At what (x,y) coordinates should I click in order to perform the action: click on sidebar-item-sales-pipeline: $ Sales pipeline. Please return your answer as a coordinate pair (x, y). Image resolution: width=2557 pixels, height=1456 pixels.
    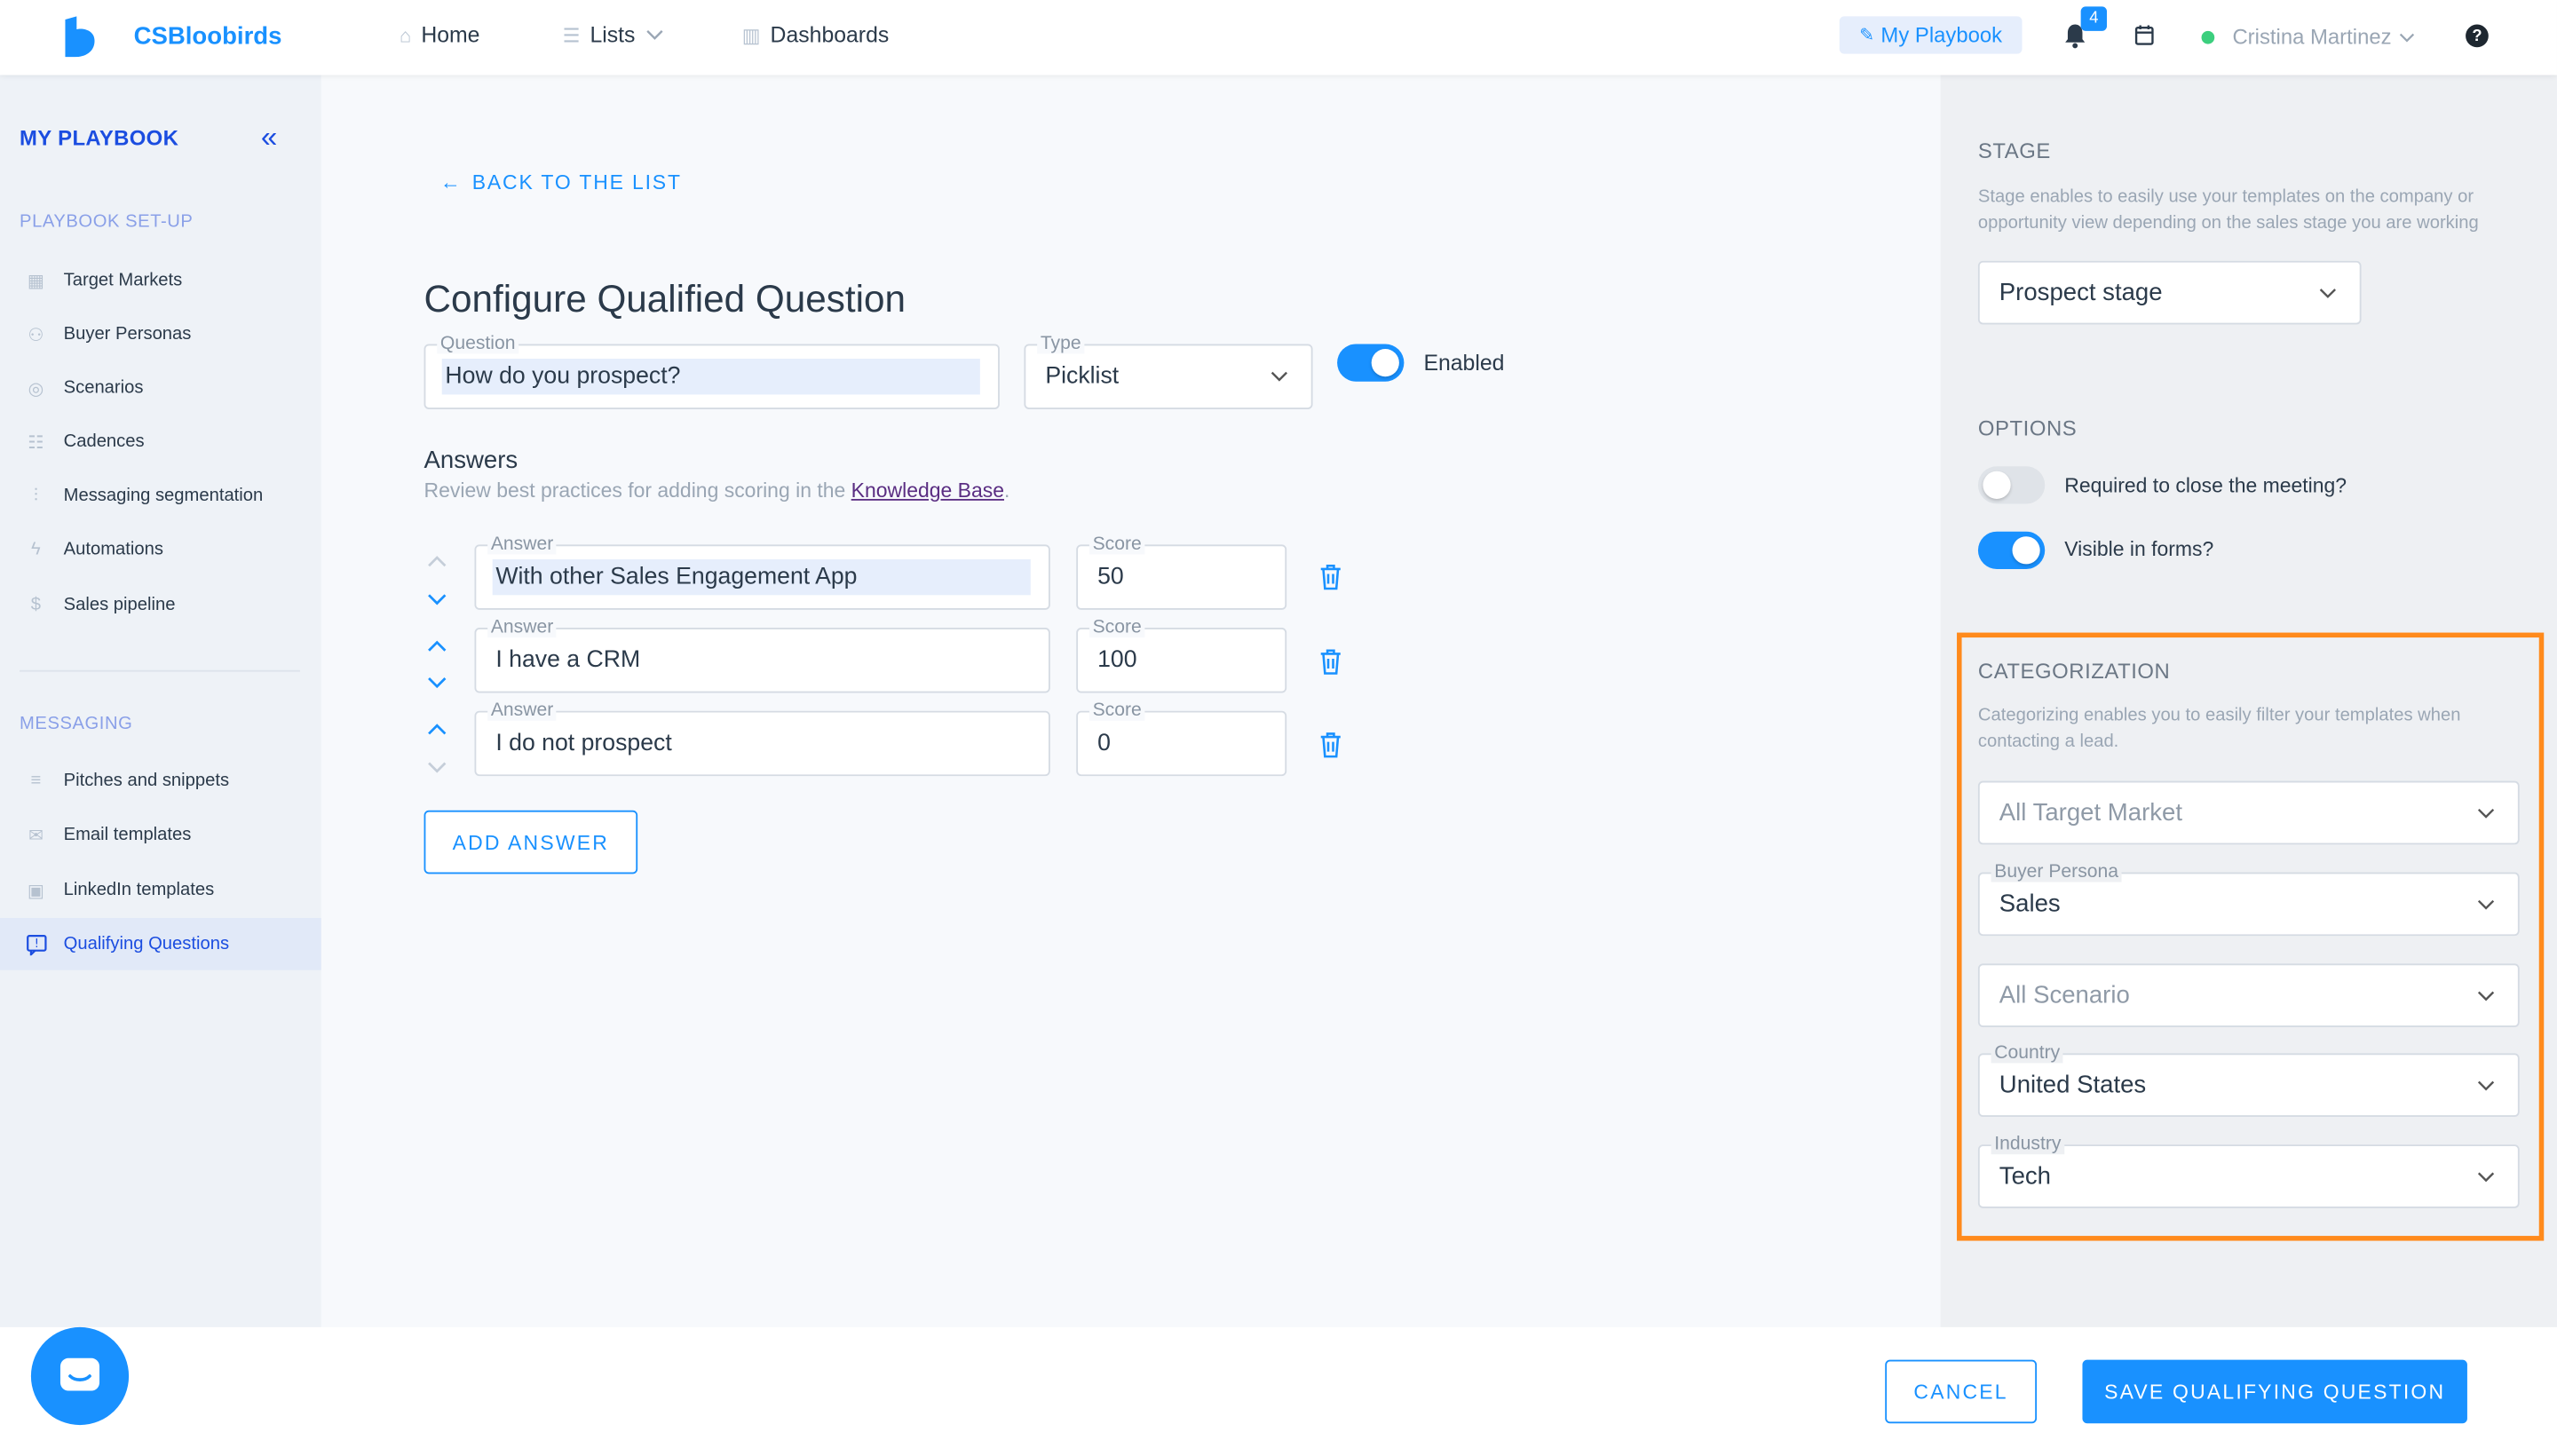
    Looking at the image, I should click on (160, 605).